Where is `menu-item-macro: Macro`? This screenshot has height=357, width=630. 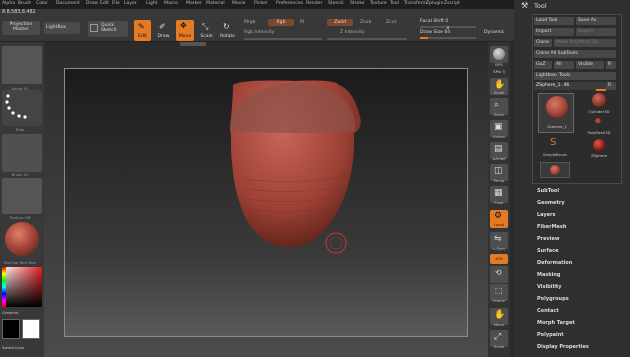
menu-item-macro: Macro is located at coordinates (171, 3).